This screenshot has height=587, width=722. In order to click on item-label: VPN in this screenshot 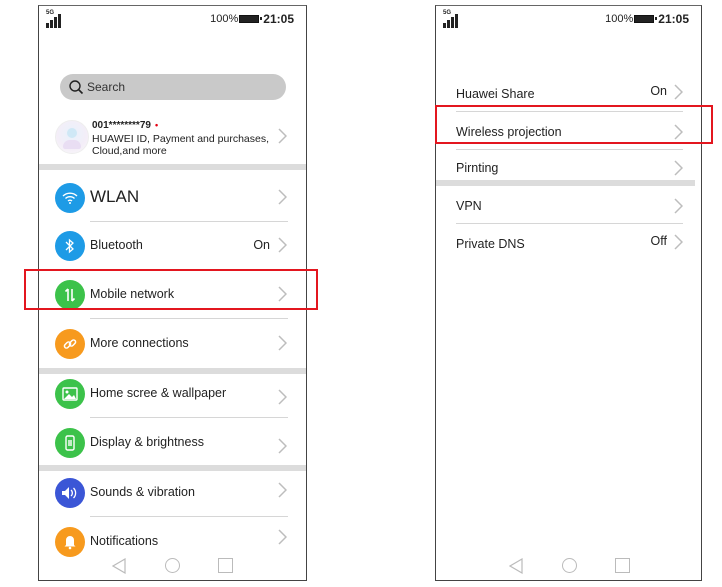, I will do `click(469, 206)`.